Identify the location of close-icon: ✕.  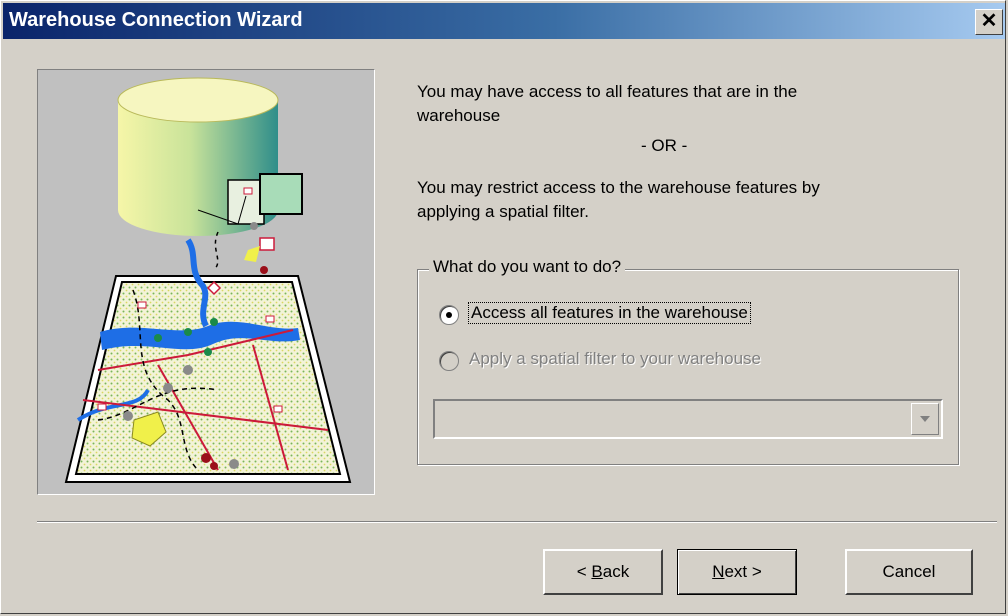
(989, 21).